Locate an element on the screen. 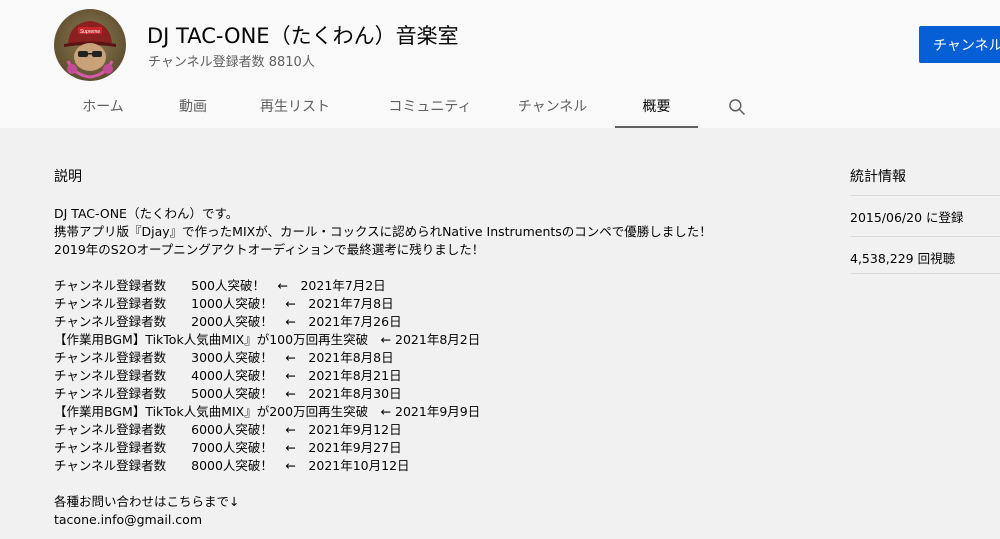 The height and width of the screenshot is (539, 1000). avatar-image: Supreme is located at coordinates (90, 50).